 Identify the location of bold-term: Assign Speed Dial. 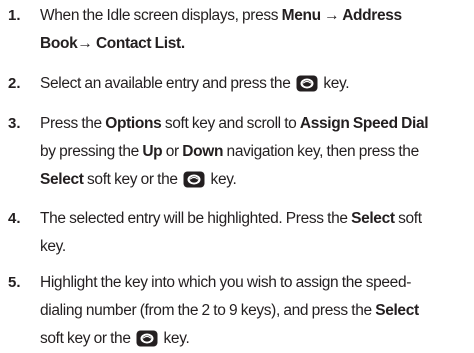
(364, 123).